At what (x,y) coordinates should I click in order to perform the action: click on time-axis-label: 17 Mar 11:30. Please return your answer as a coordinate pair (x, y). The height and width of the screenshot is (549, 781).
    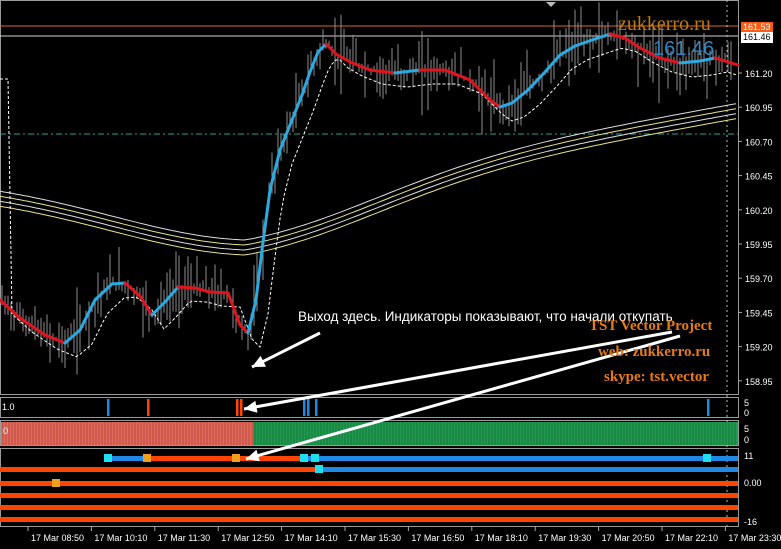
    Looking at the image, I should click on (184, 538).